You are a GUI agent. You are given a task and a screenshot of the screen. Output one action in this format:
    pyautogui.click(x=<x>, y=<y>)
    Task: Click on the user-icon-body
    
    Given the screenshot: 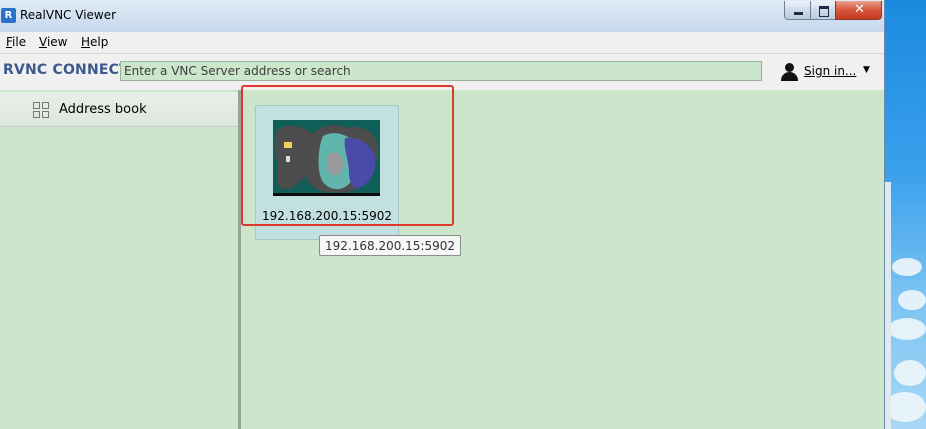 What is the action you would take?
    pyautogui.click(x=789, y=76)
    